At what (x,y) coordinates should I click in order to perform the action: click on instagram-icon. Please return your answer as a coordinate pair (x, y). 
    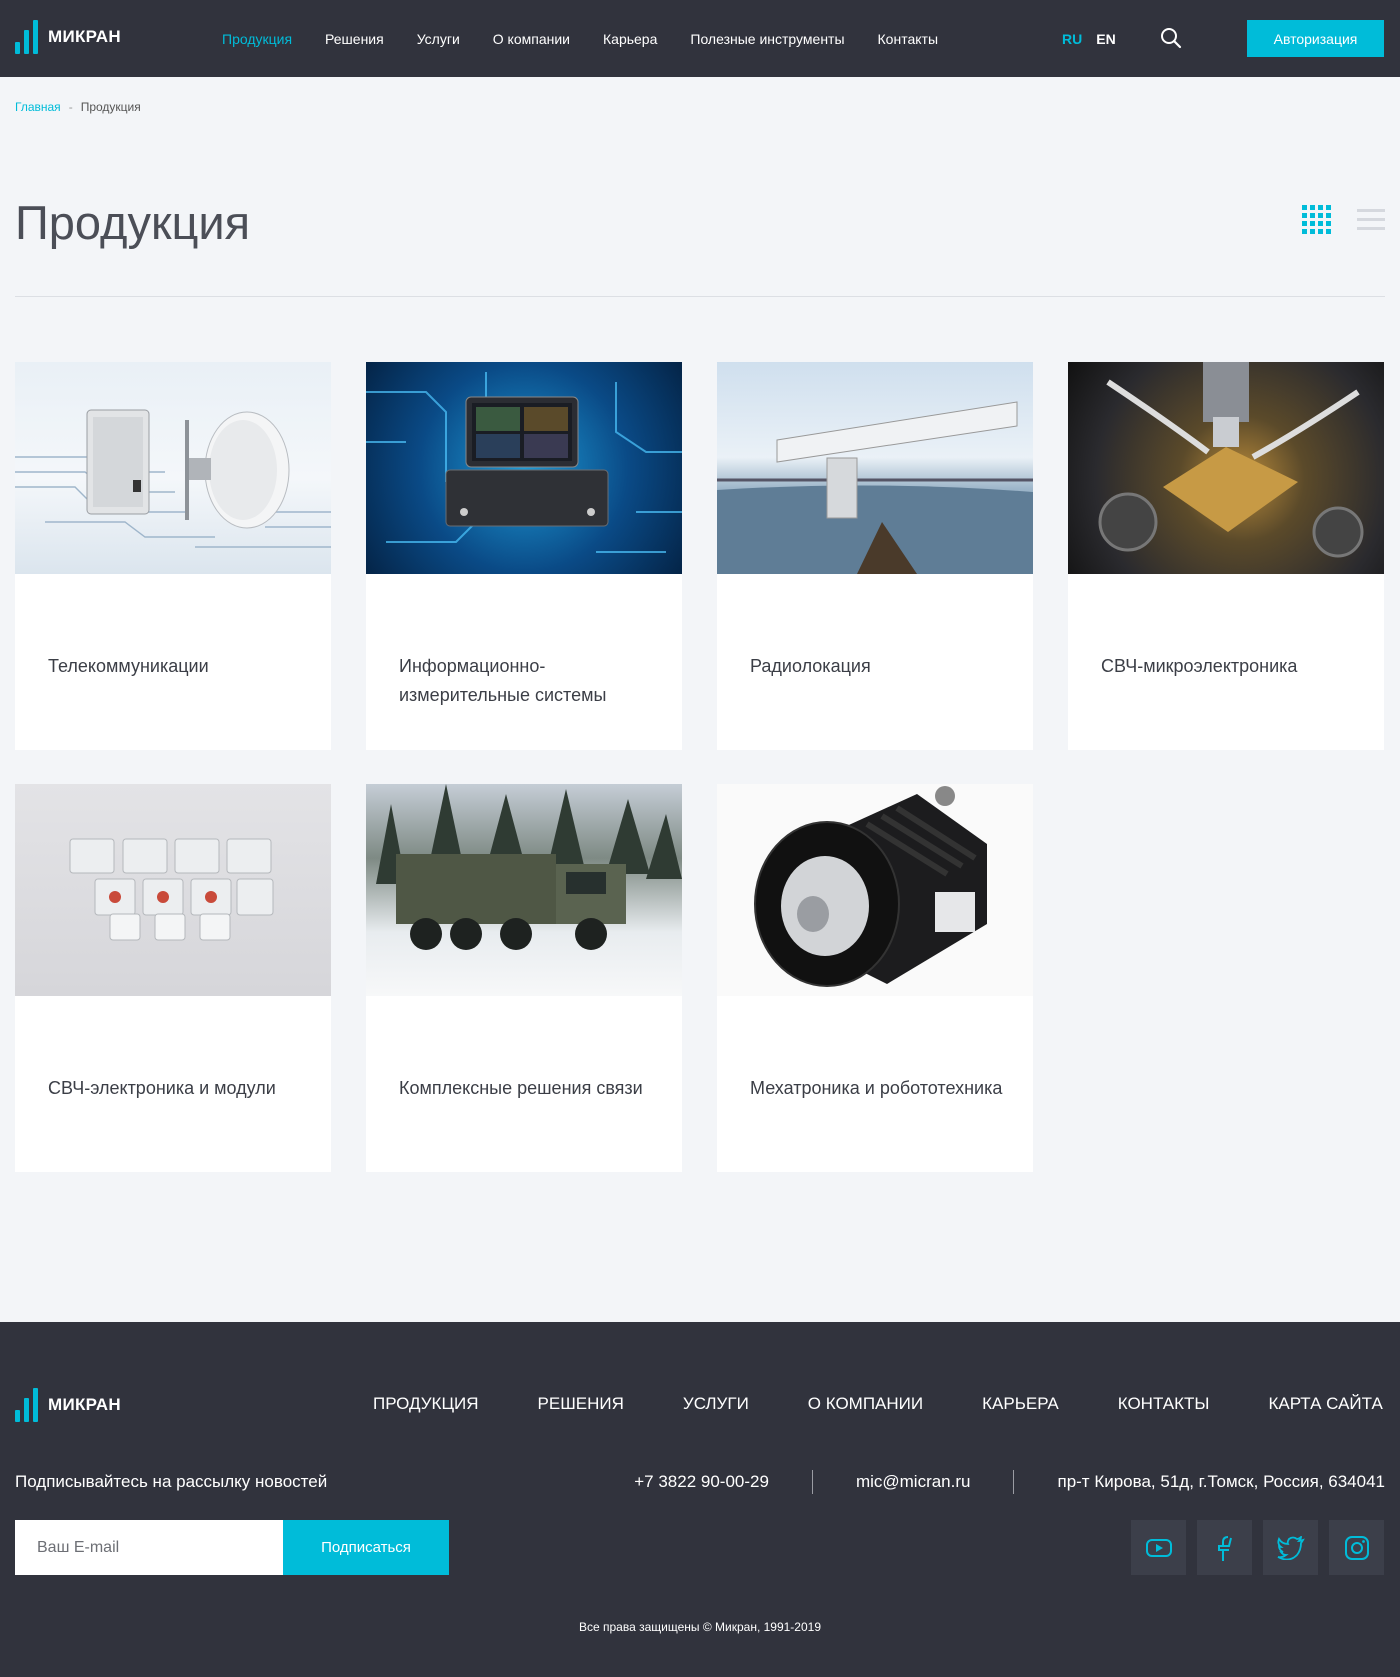
    Looking at the image, I should click on (1356, 1547).